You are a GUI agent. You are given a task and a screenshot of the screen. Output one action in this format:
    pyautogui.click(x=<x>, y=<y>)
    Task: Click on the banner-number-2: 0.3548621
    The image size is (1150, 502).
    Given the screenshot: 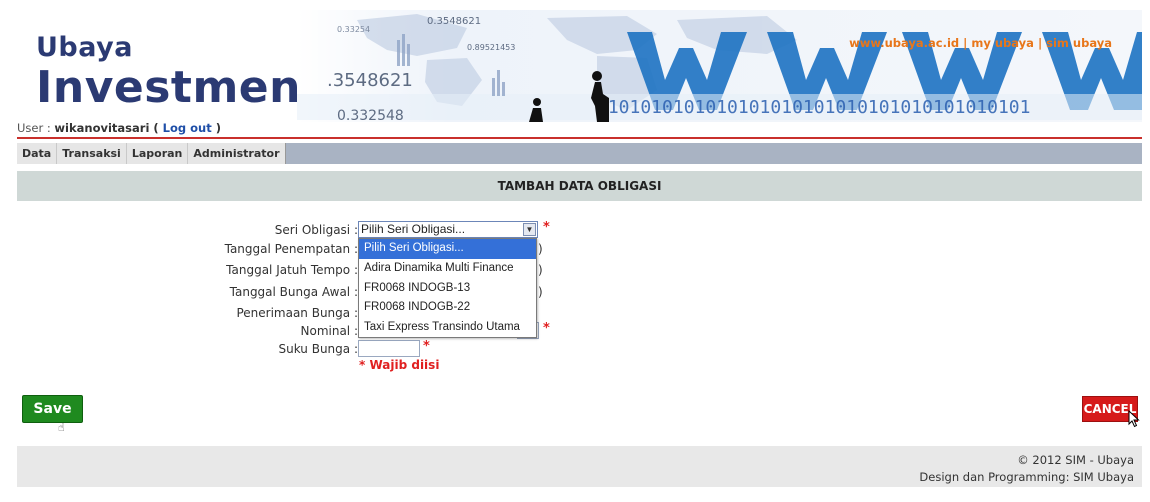 What is the action you would take?
    pyautogui.click(x=454, y=21)
    